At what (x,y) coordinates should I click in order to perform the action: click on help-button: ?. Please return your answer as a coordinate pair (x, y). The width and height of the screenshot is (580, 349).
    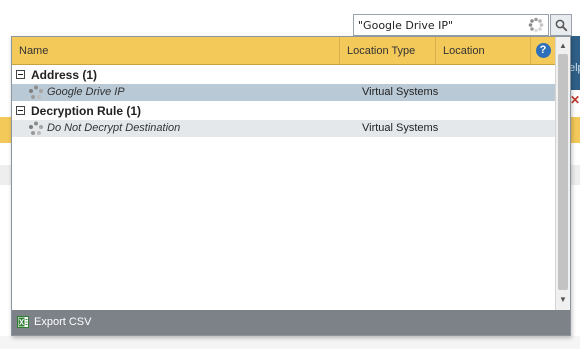
    Looking at the image, I should click on (543, 50).